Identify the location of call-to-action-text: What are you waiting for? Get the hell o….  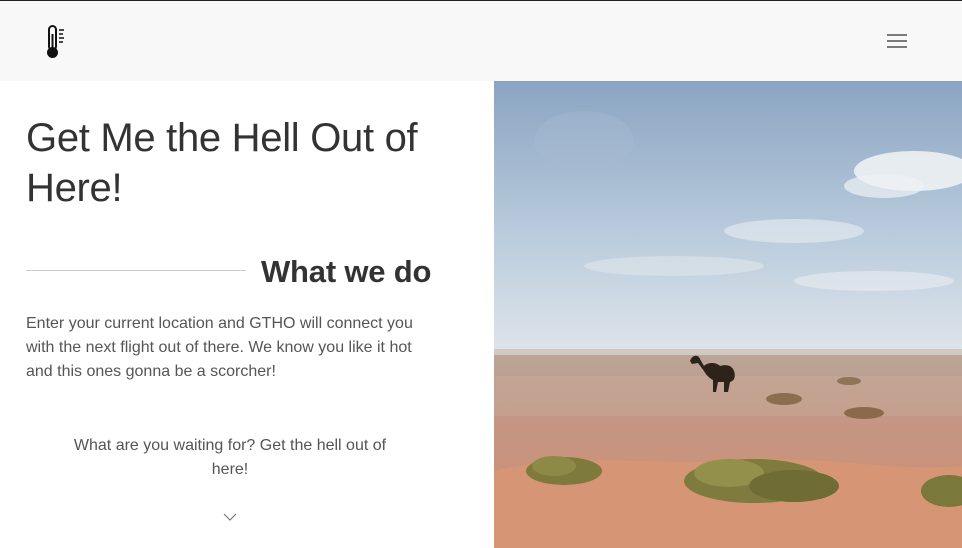
(230, 457).